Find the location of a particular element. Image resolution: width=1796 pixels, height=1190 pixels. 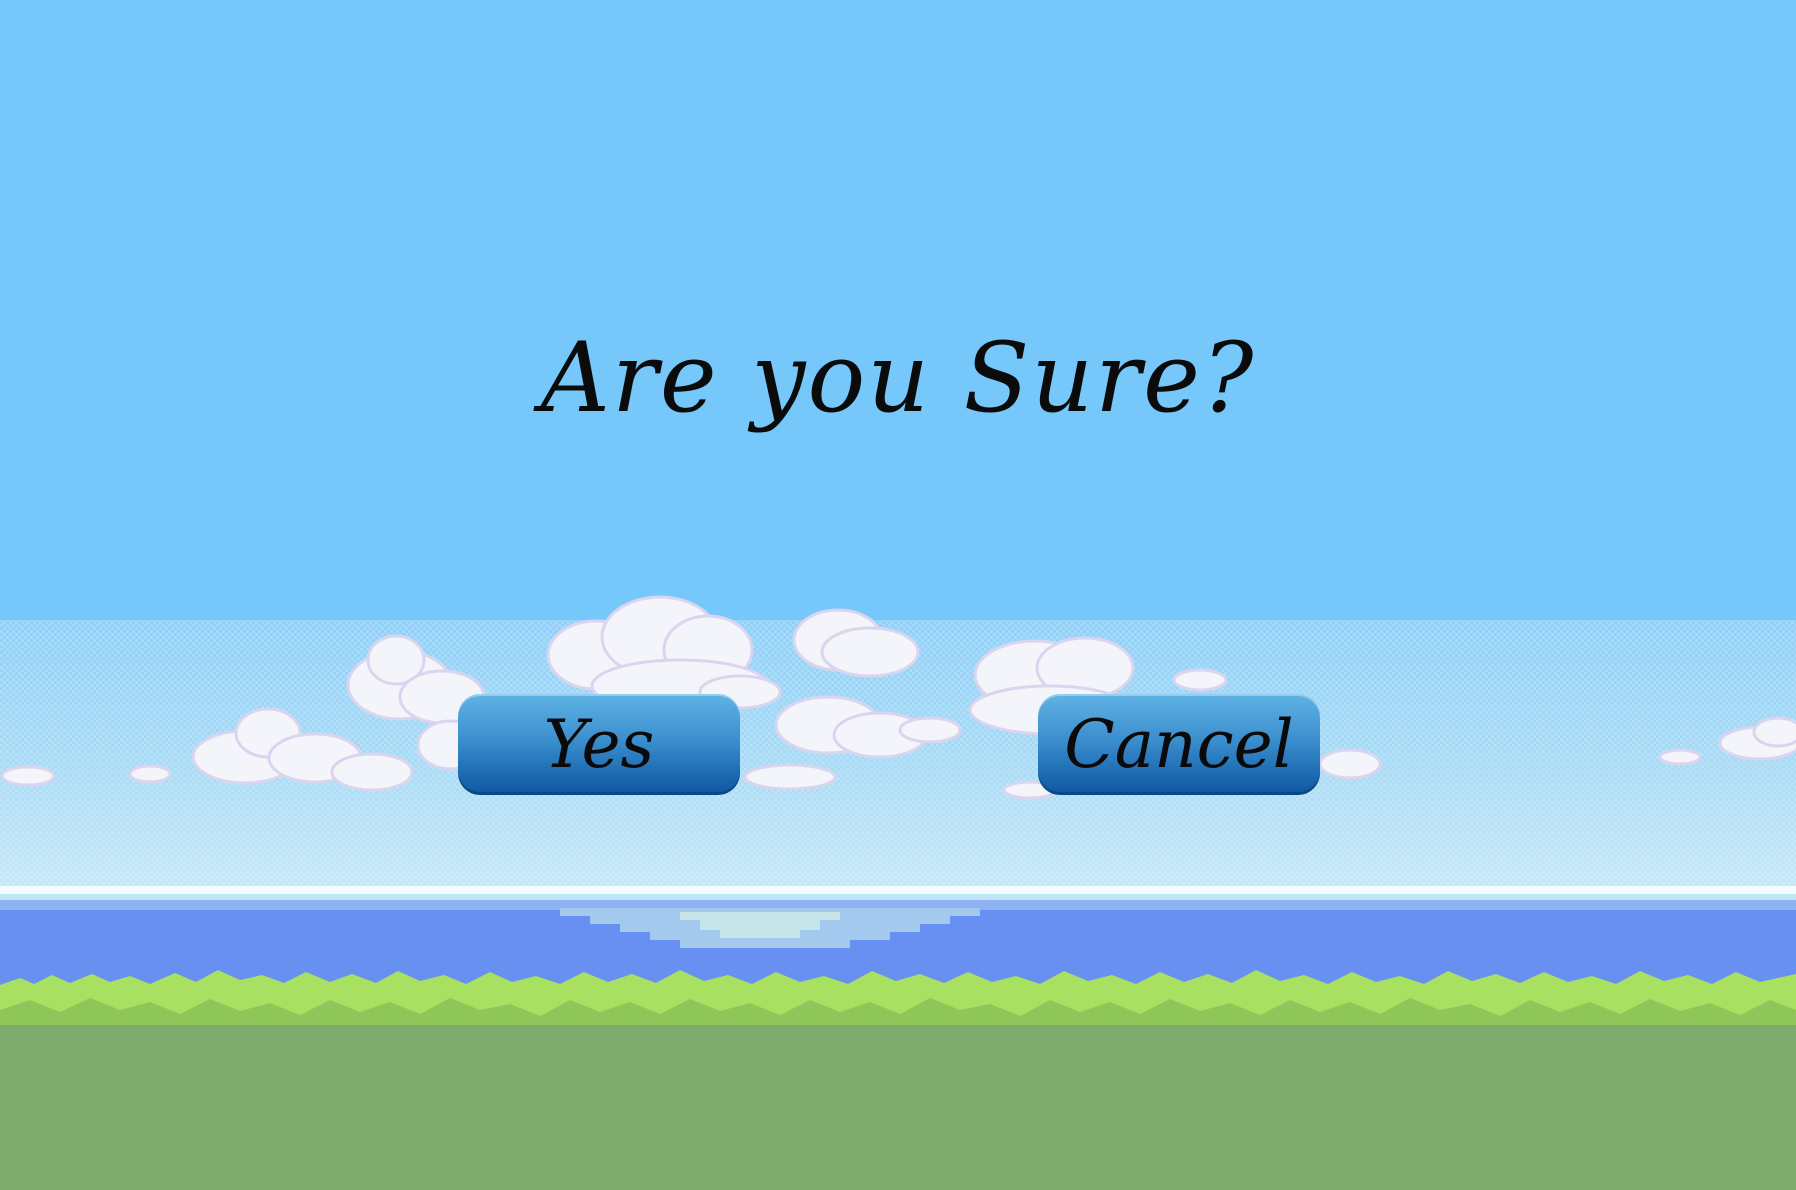

yes-button-label: Yes is located at coordinates (599, 744).